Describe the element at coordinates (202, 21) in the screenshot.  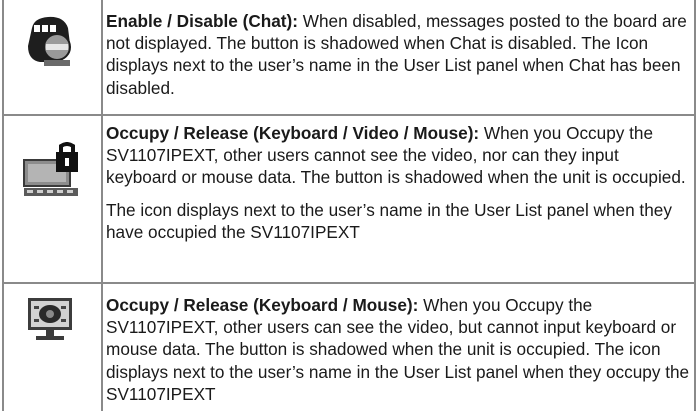
I see `item-title: Enable / Disable (Chat):` at that location.